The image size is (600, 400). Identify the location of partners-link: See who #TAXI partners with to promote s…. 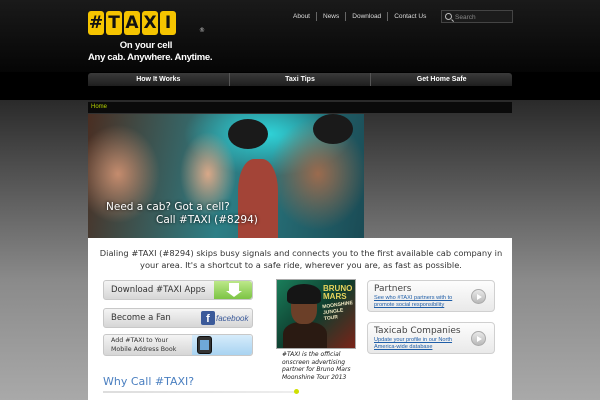
(424, 302).